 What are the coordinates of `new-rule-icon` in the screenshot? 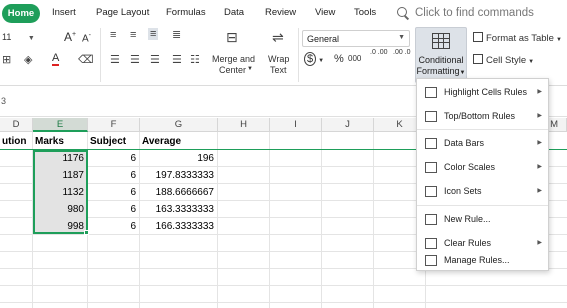 It's located at (431, 219).